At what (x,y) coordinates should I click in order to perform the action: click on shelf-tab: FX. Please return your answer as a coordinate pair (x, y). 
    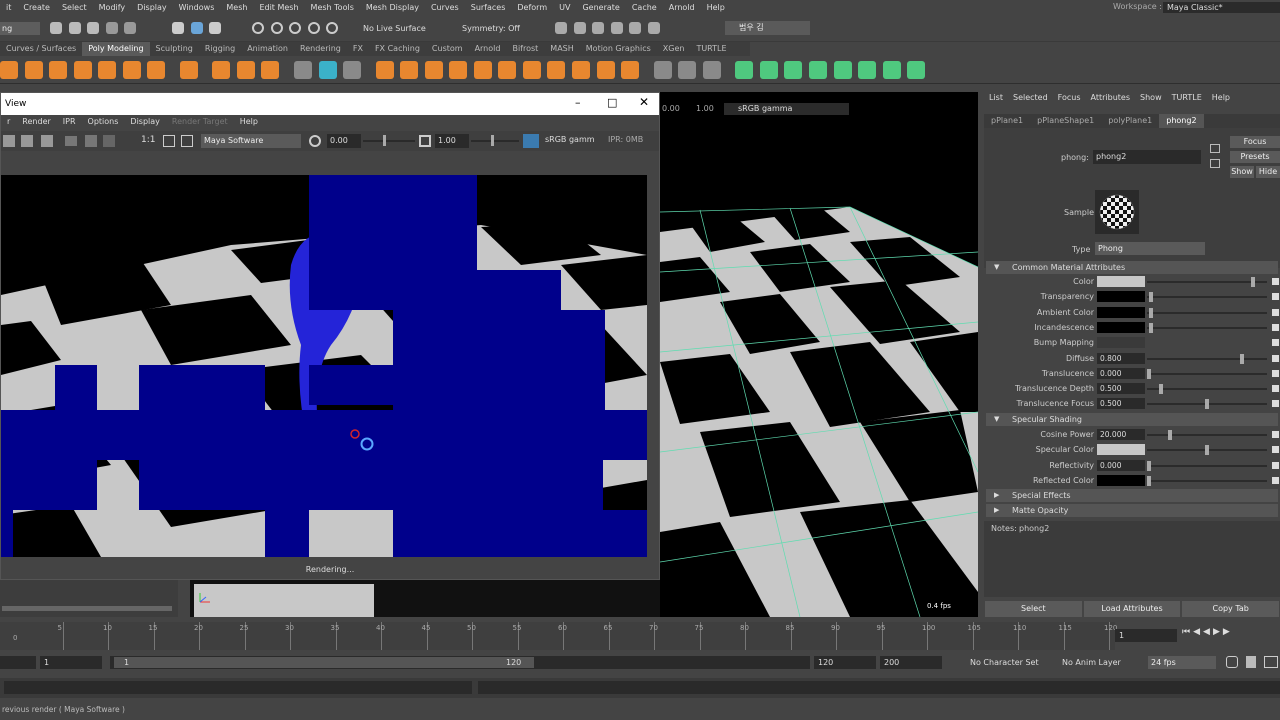
    Looking at the image, I should click on (358, 49).